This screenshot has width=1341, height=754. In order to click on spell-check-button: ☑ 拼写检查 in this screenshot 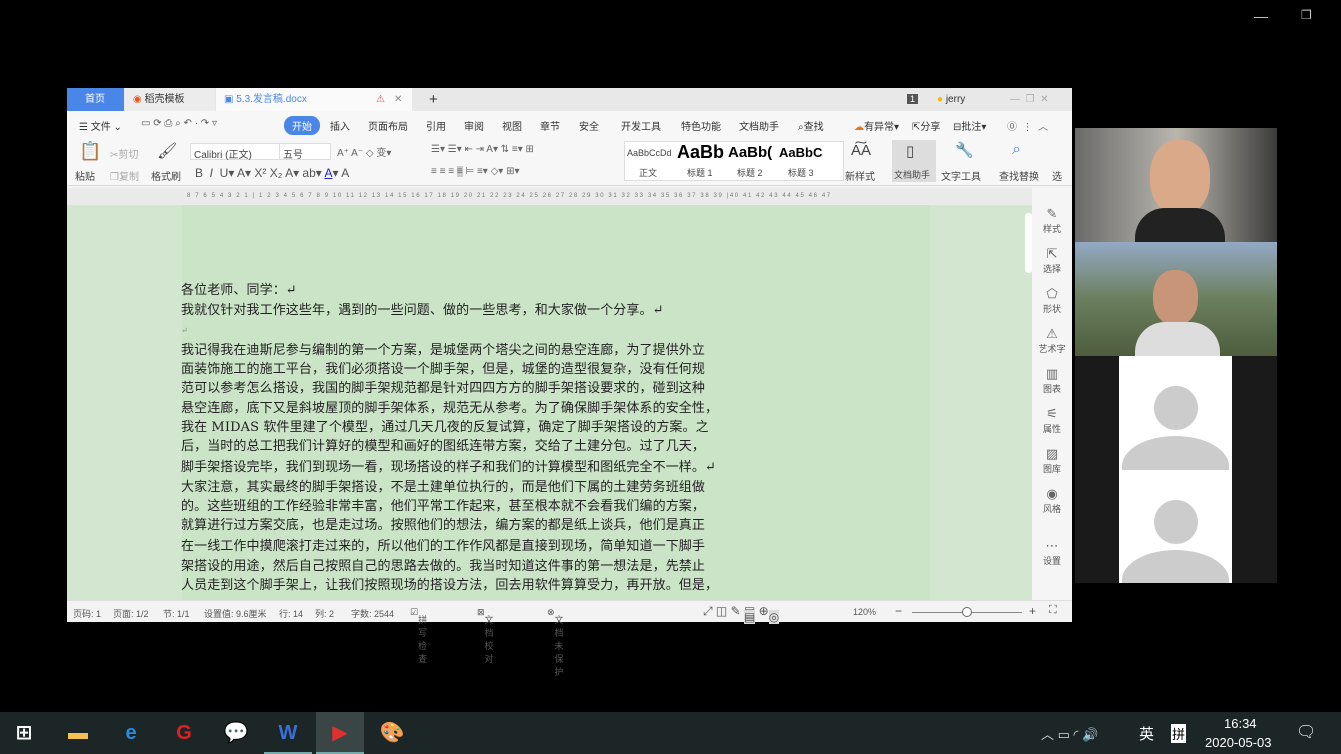, I will do `click(418, 635)`.